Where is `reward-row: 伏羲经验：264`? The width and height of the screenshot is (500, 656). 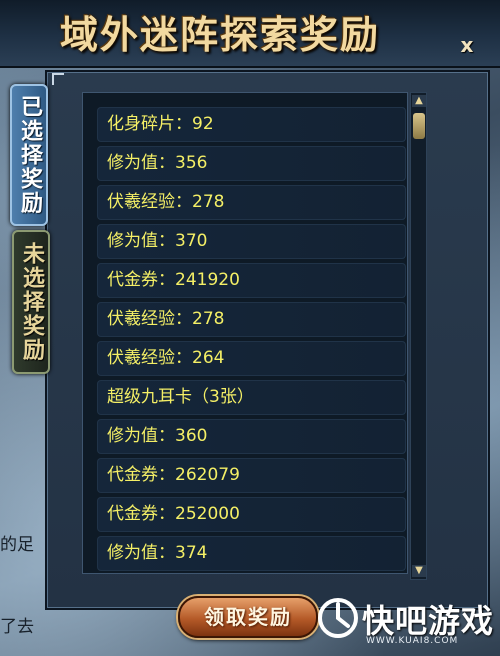 reward-row: 伏羲经验：264 is located at coordinates (251, 358).